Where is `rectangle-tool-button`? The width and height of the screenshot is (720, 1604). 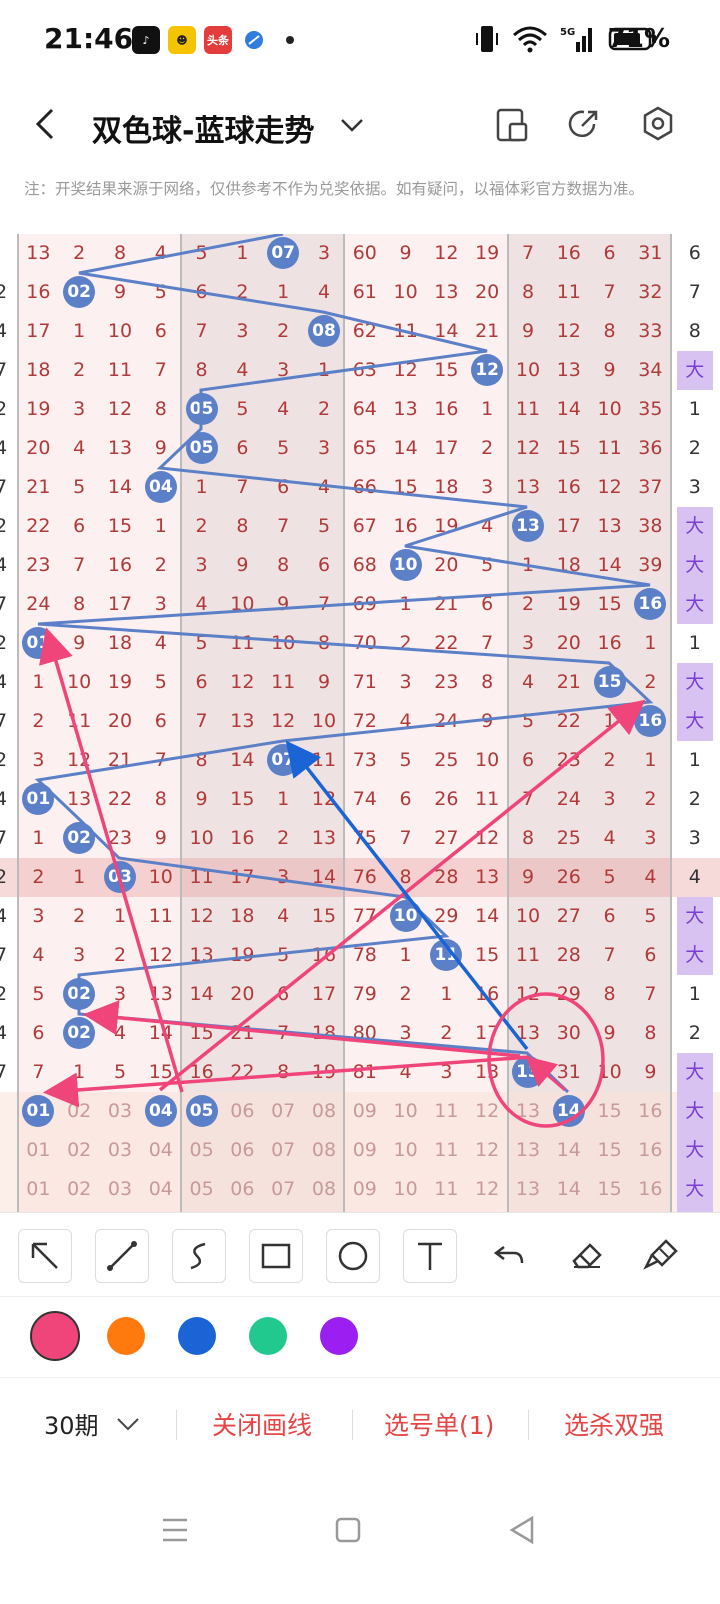
rectangle-tool-button is located at coordinates (276, 1256).